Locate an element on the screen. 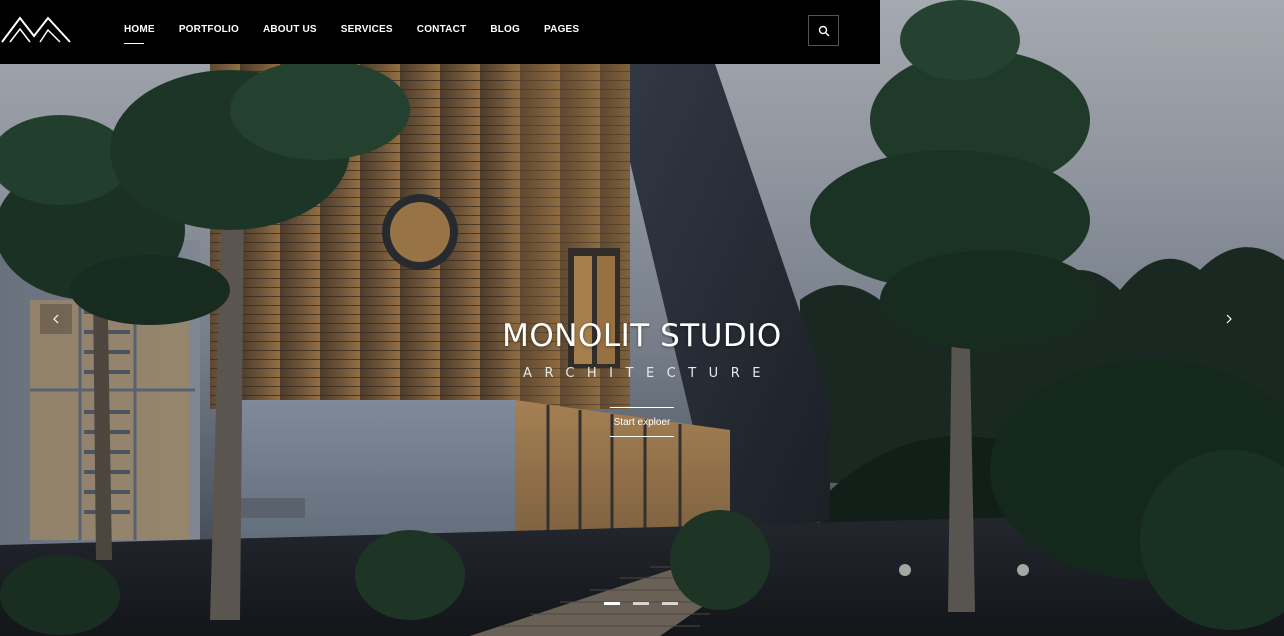 The width and height of the screenshot is (1284, 636). hero-title: MONOLIT STUDIO is located at coordinates (642, 336).